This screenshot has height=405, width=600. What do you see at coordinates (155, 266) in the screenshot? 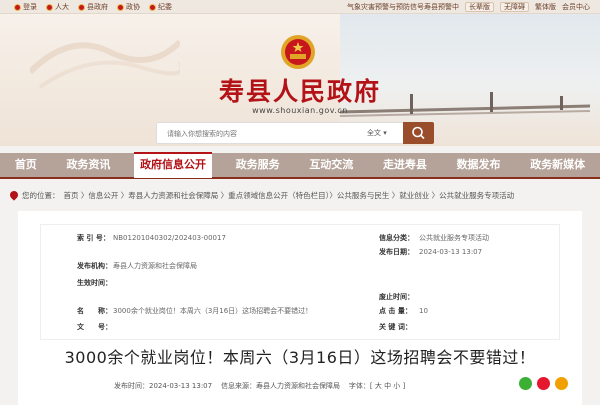
I see `publisher-value: 寿县人力资源和社会保障局` at bounding box center [155, 266].